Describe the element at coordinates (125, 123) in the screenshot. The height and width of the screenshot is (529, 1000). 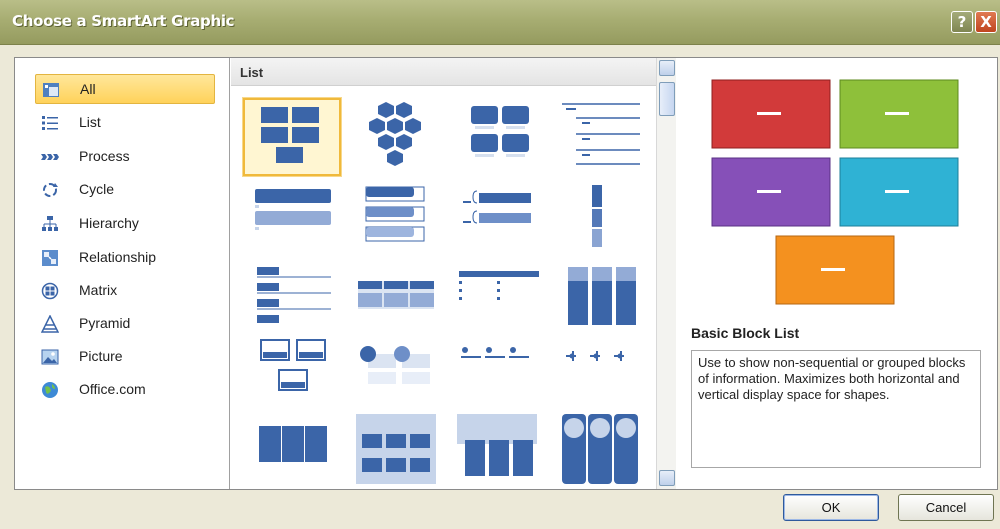
I see `category-list-item: List` at that location.